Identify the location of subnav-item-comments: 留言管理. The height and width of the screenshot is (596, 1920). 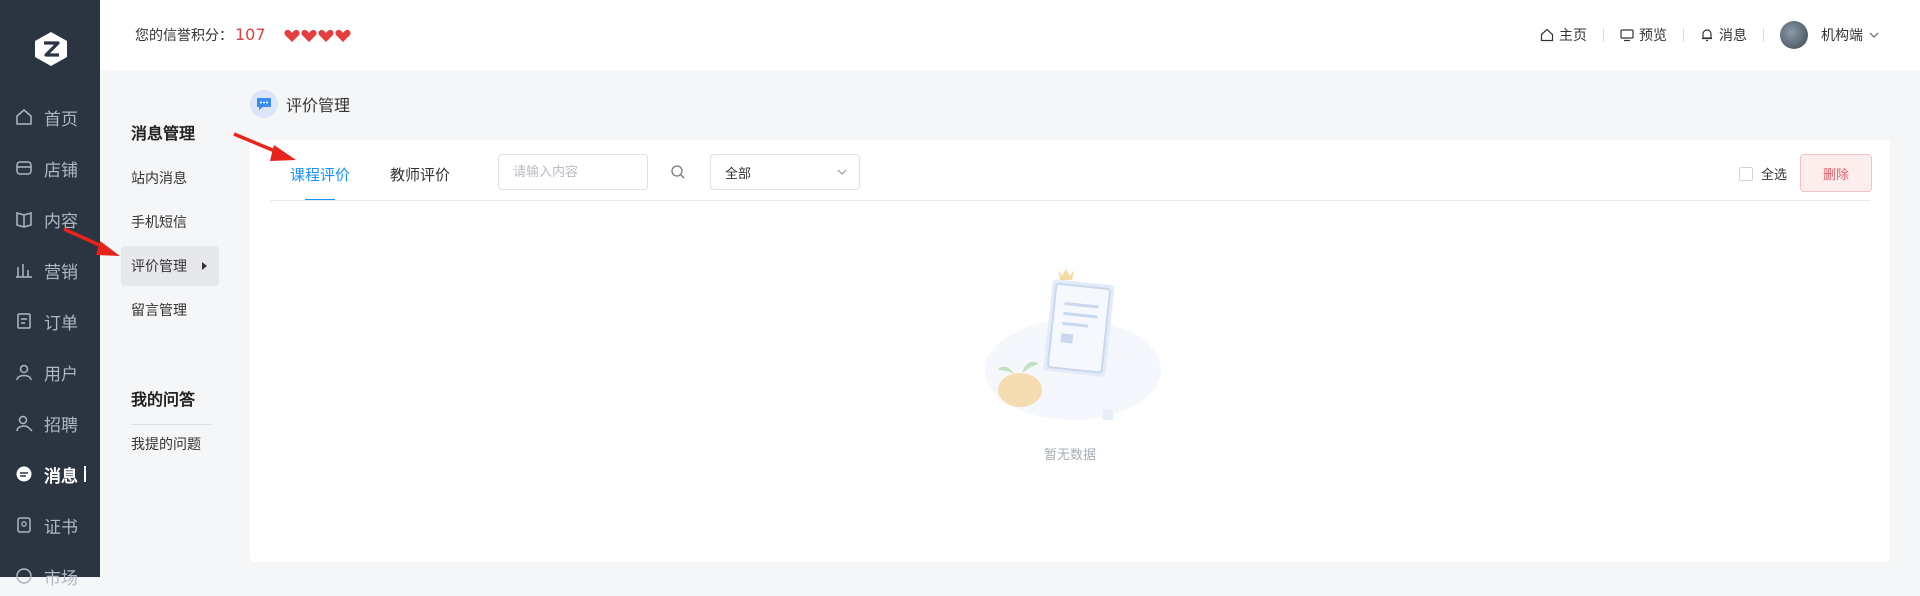
(170, 310).